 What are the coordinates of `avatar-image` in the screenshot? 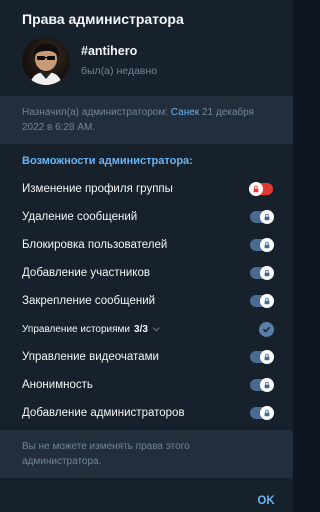 It's located at (46, 64).